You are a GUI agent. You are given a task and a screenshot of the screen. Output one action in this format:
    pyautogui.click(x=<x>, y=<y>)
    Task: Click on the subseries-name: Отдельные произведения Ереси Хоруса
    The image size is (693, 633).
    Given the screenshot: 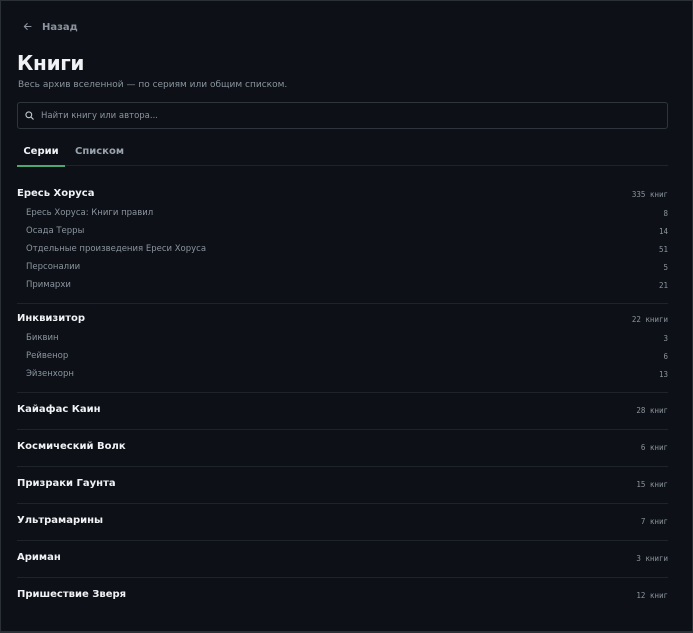 What is the action you would take?
    pyautogui.click(x=116, y=249)
    